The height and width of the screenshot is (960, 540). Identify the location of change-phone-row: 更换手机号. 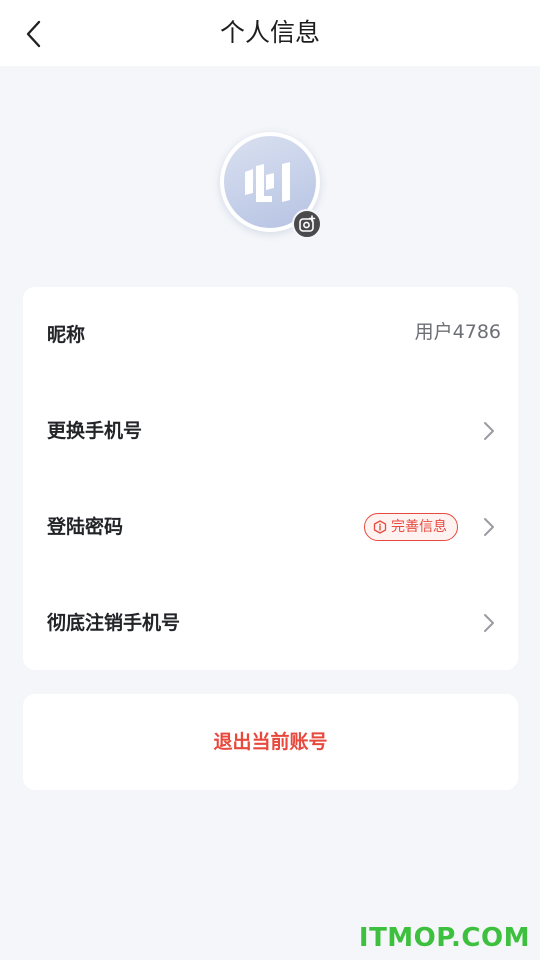
(270, 431).